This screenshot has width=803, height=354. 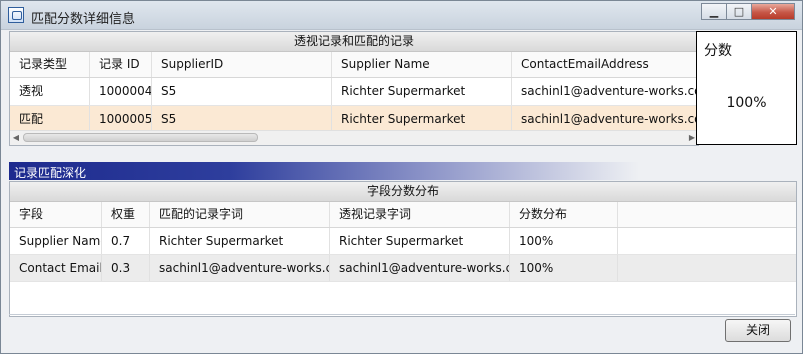 I want to click on score-label: 分数, so click(x=718, y=51).